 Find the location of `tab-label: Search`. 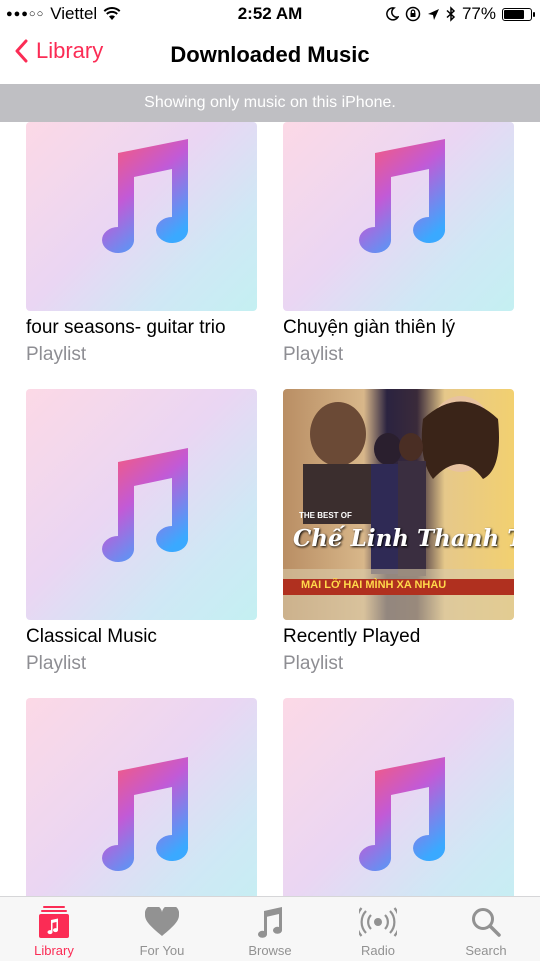

tab-label: Search is located at coordinates (486, 950).